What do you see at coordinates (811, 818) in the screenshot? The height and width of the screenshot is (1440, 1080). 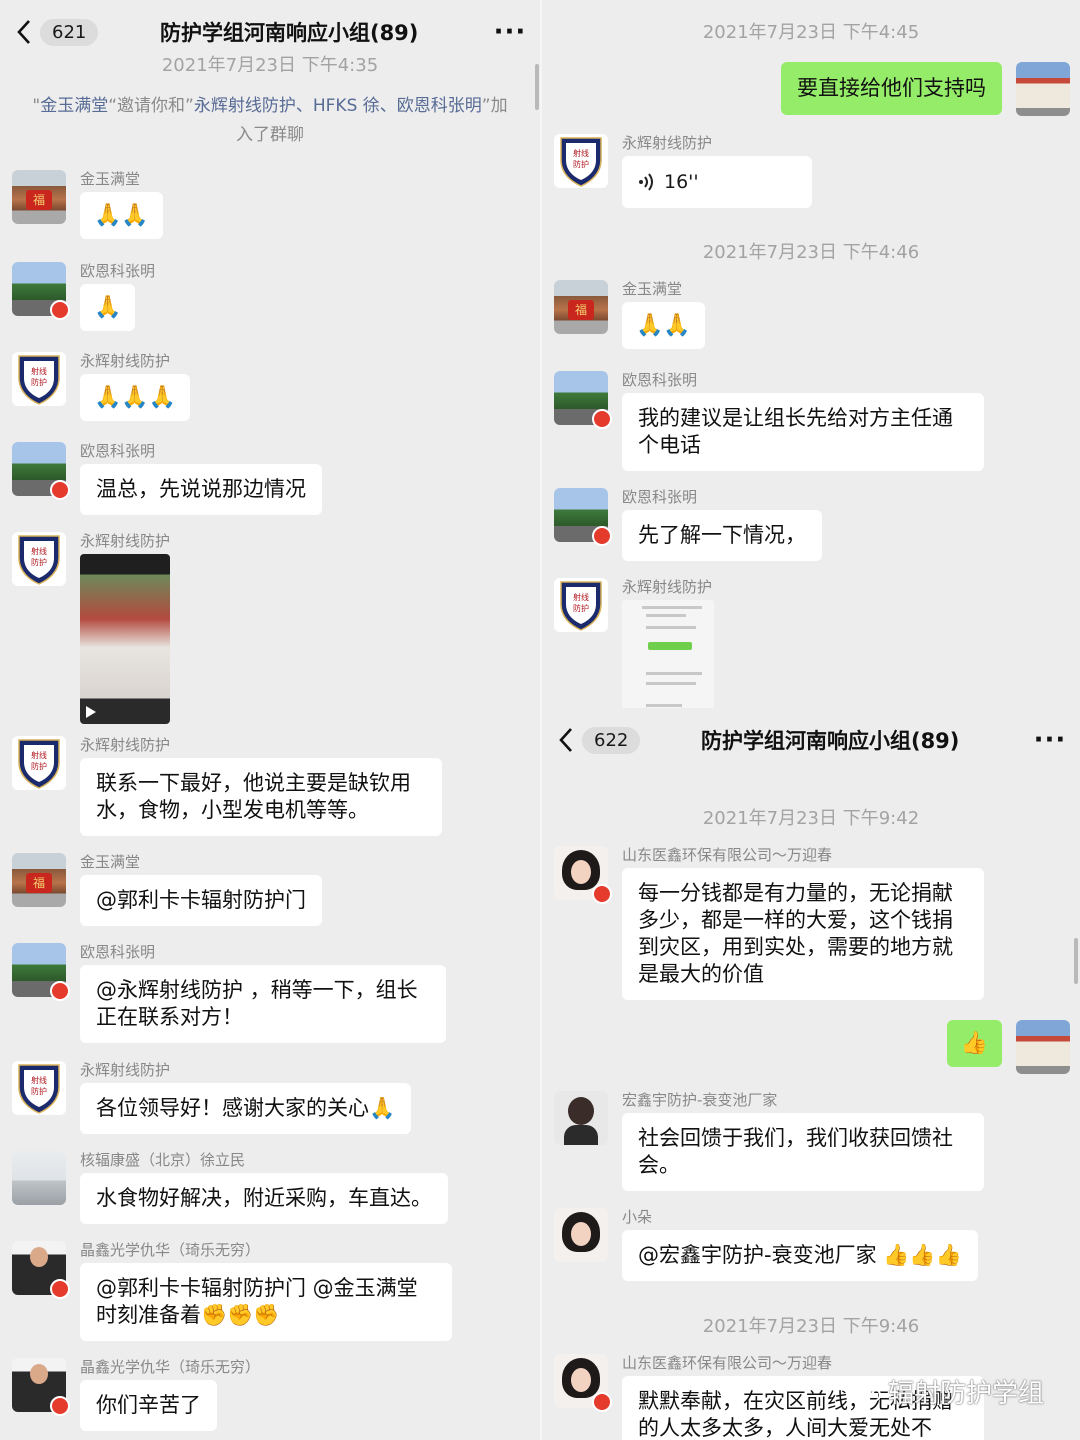 I see `timestamp: 2021年7月23日 下午9:42` at bounding box center [811, 818].